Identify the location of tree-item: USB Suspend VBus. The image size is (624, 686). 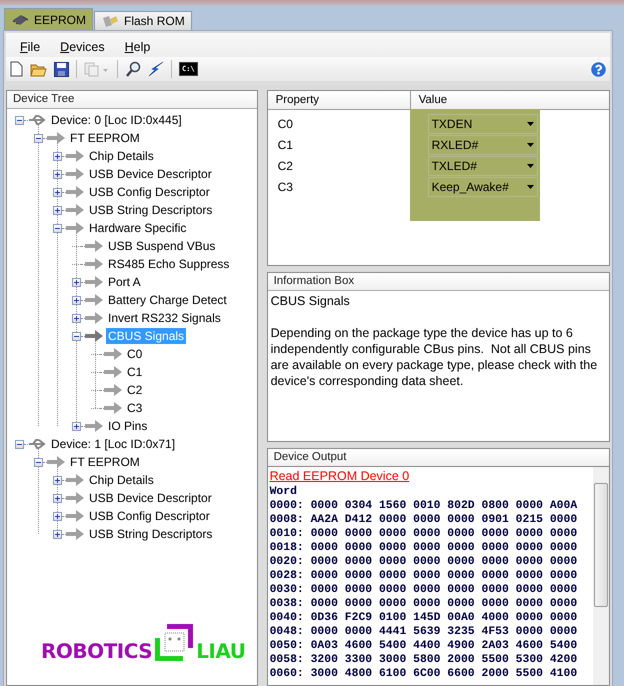
(162, 246).